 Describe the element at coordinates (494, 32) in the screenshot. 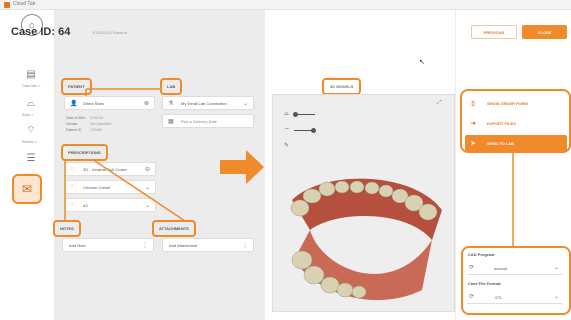

I see `previous-button: PREVIOUS` at that location.